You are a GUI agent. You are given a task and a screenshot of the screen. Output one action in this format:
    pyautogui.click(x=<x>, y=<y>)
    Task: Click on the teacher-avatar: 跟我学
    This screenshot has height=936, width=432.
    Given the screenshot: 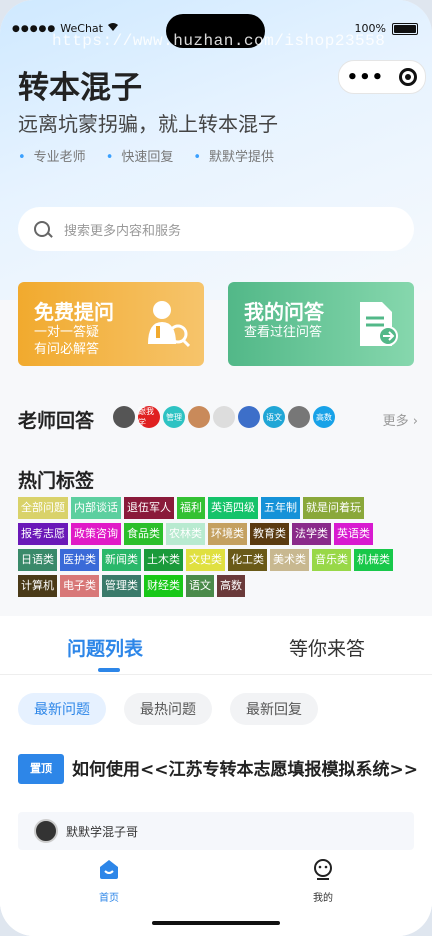 What is the action you would take?
    pyautogui.click(x=149, y=417)
    